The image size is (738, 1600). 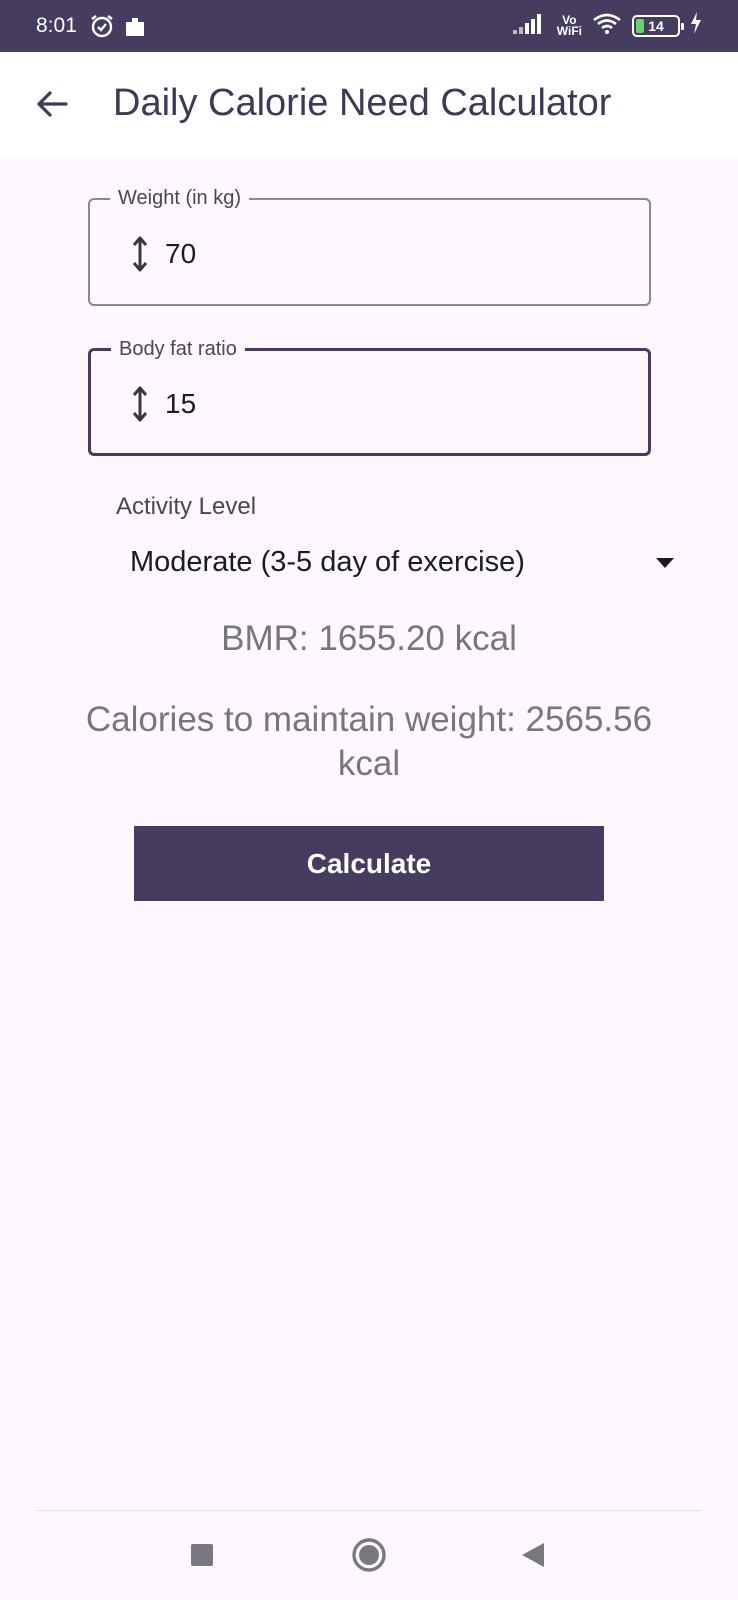 I want to click on battery-level: 14, so click(x=656, y=25).